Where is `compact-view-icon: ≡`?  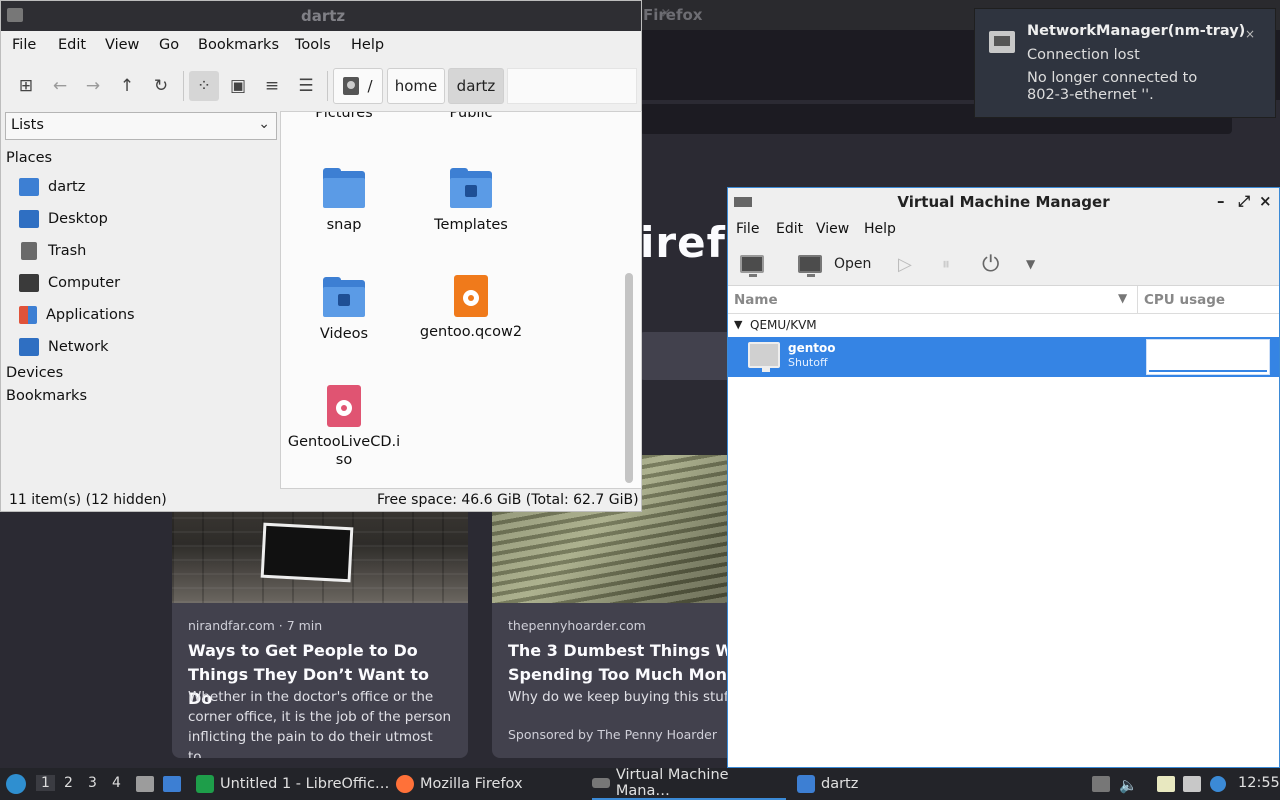
compact-view-icon: ≡ is located at coordinates (272, 86).